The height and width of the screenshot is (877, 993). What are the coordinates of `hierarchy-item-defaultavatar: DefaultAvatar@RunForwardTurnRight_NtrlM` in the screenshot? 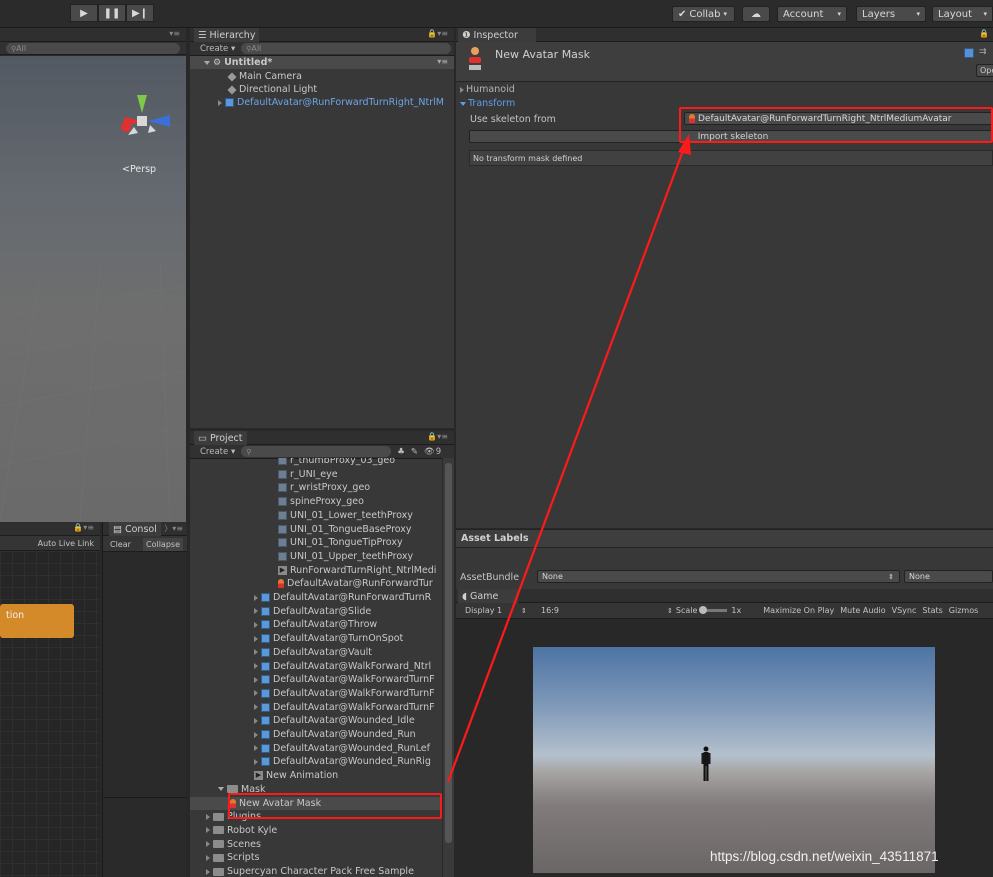 It's located at (336, 102).